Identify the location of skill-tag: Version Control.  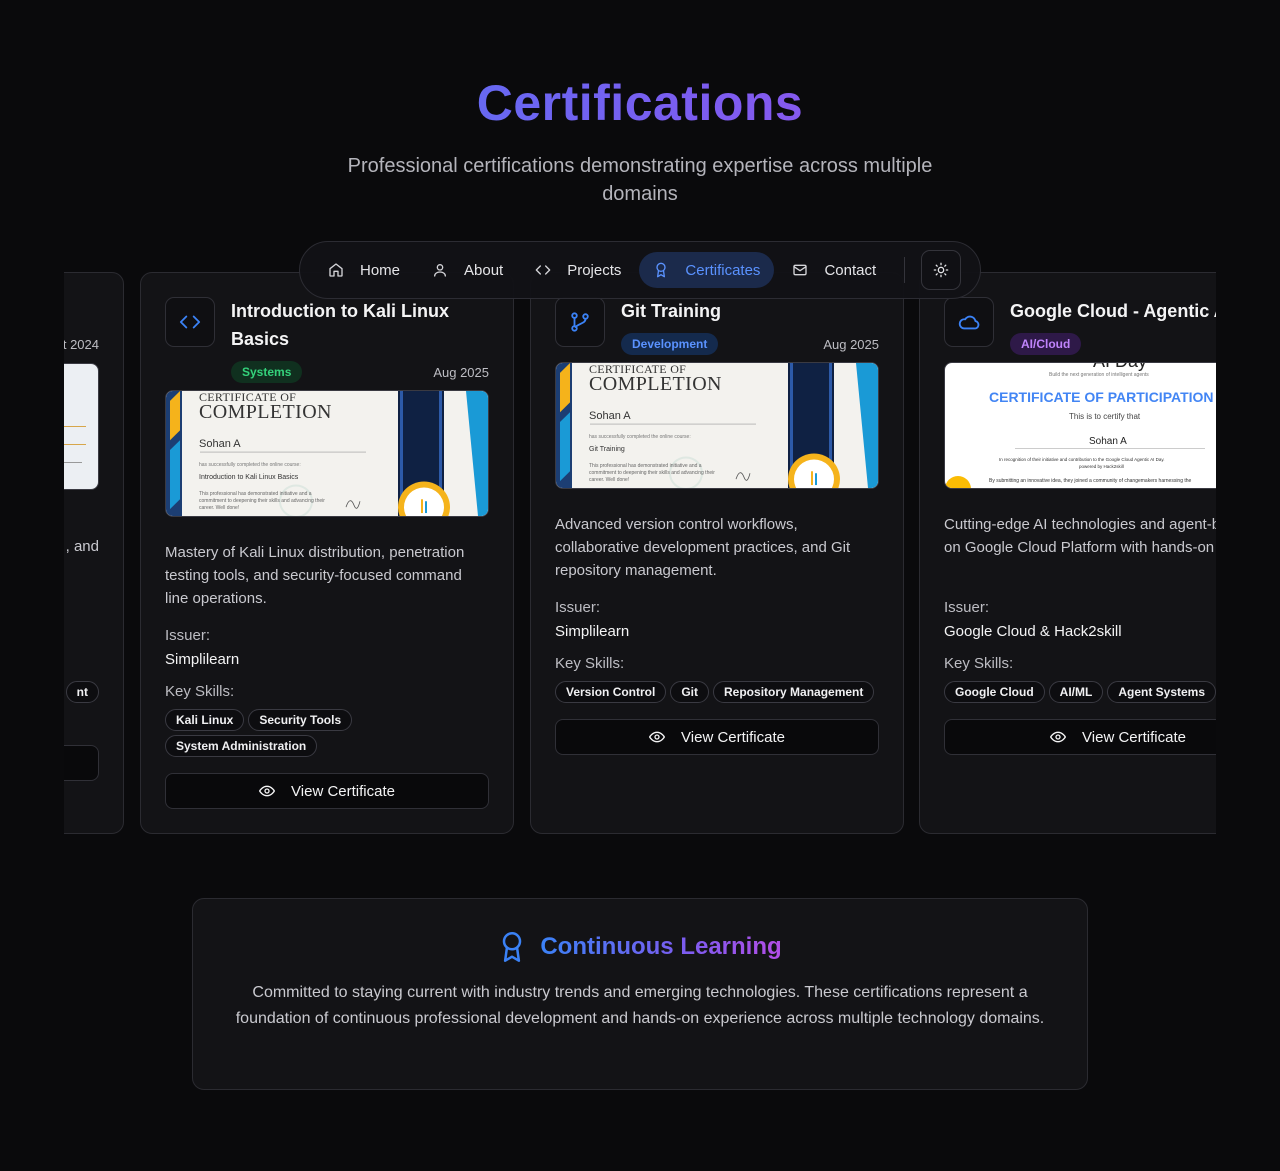
(611, 692).